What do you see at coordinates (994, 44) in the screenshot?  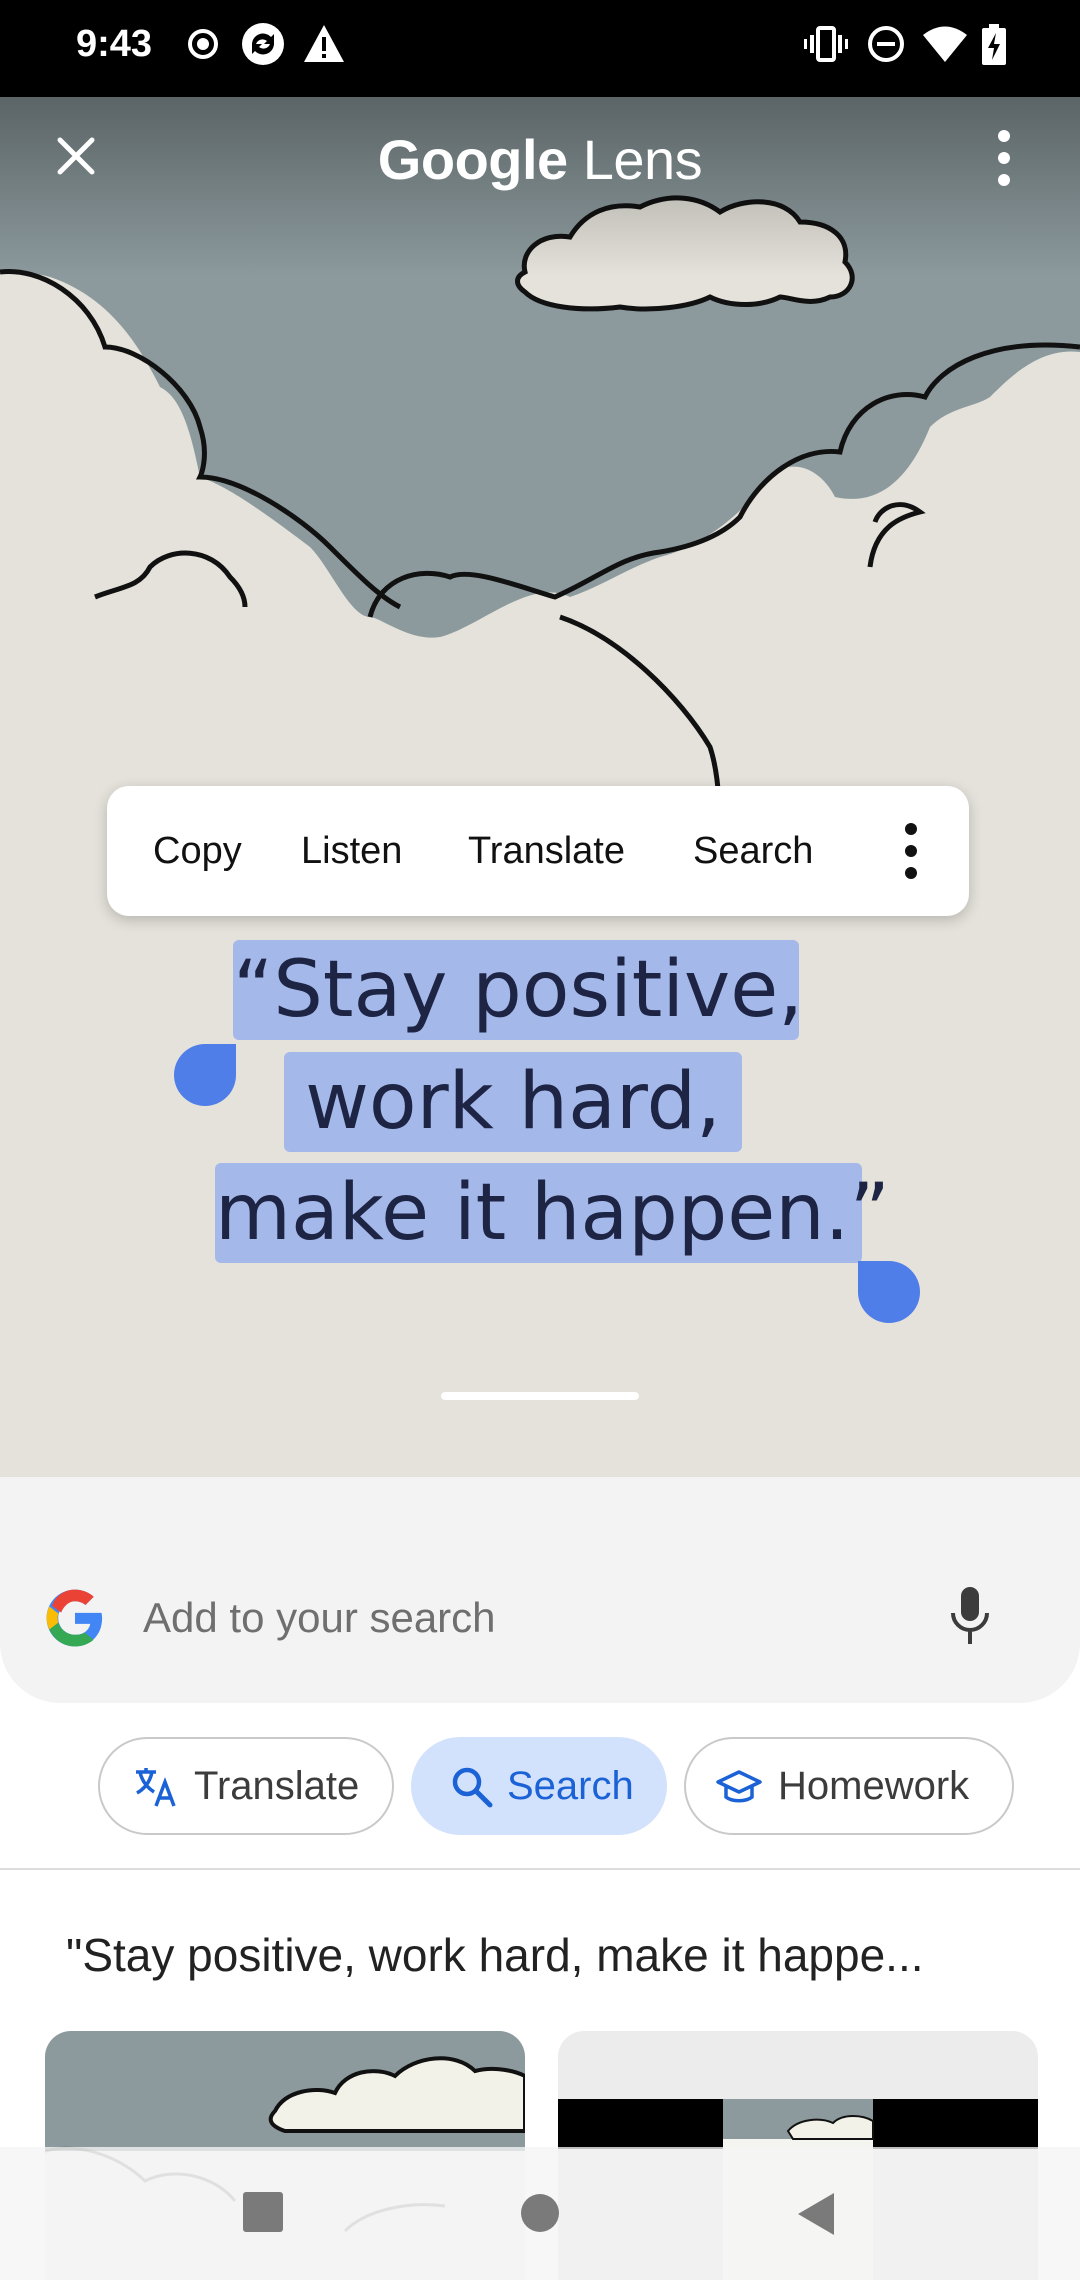 I see `battery-charging-icon` at bounding box center [994, 44].